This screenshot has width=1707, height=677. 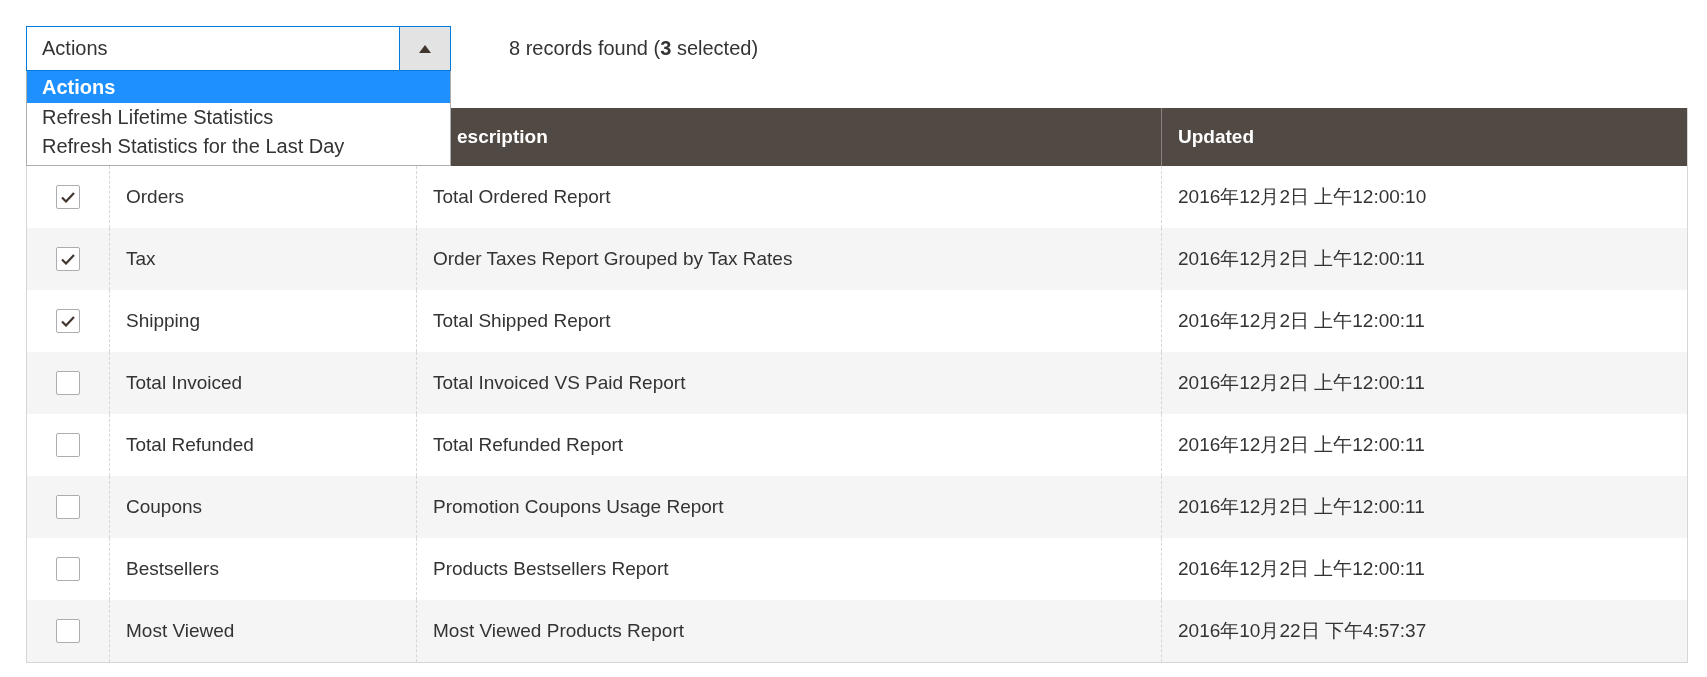 What do you see at coordinates (262, 507) in the screenshot?
I see `table-cell: Coupons` at bounding box center [262, 507].